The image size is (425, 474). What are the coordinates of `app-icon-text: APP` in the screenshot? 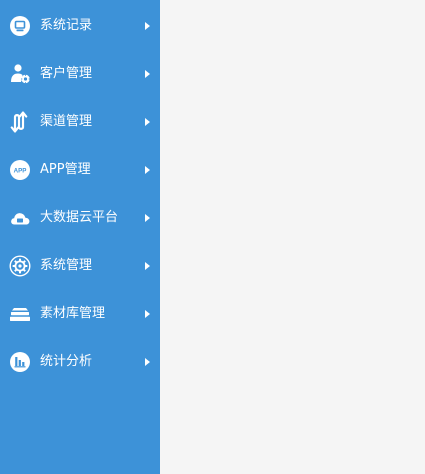 It's located at (20, 170).